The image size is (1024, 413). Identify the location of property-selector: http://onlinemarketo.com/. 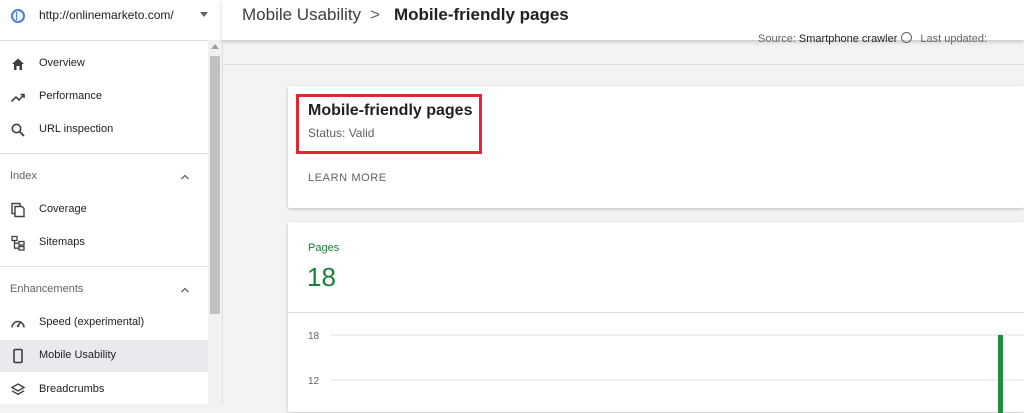
(111, 16).